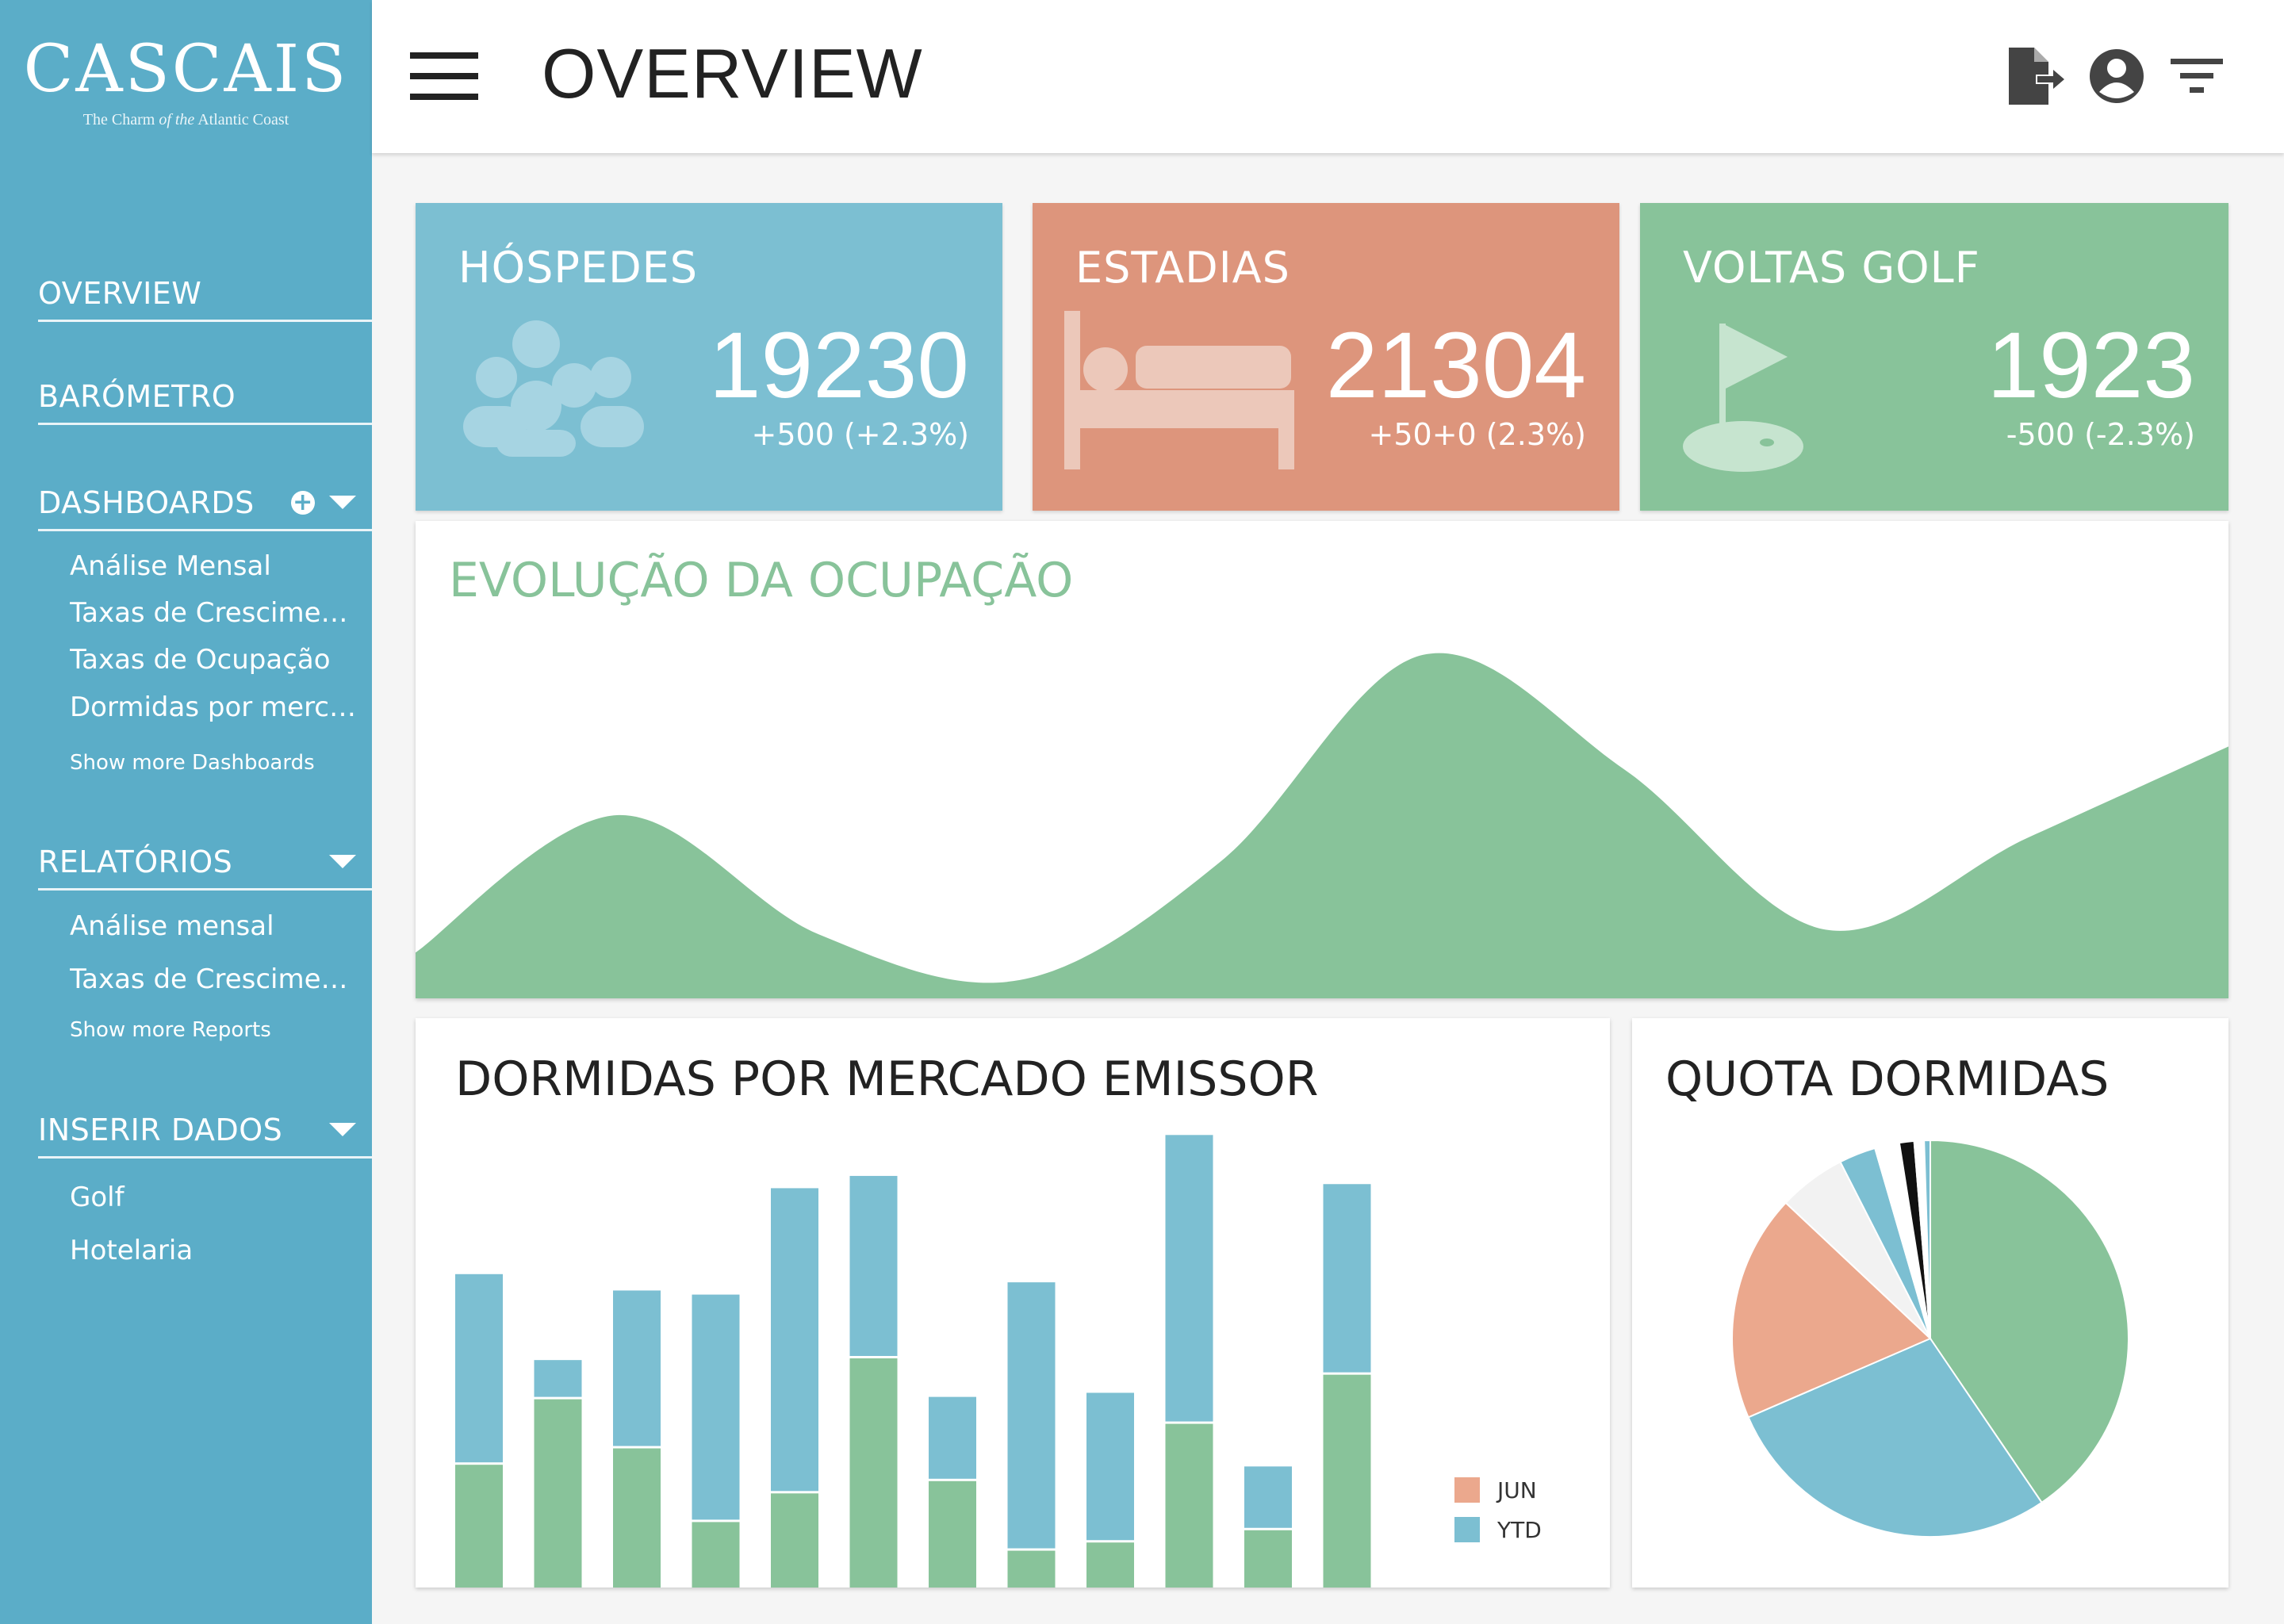 The width and height of the screenshot is (2284, 1624). I want to click on filter-icon, so click(2197, 76).